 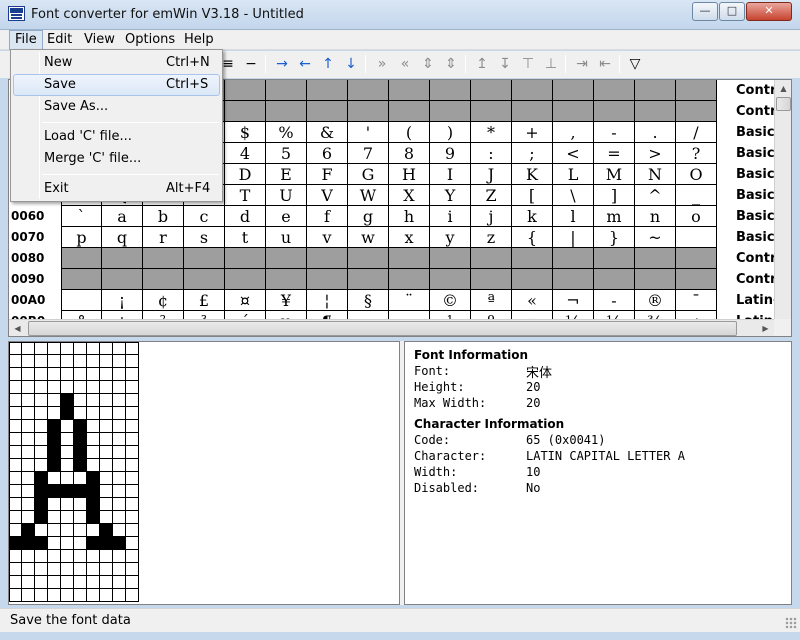 What do you see at coordinates (286, 216) in the screenshot?
I see `character-cell: e` at bounding box center [286, 216].